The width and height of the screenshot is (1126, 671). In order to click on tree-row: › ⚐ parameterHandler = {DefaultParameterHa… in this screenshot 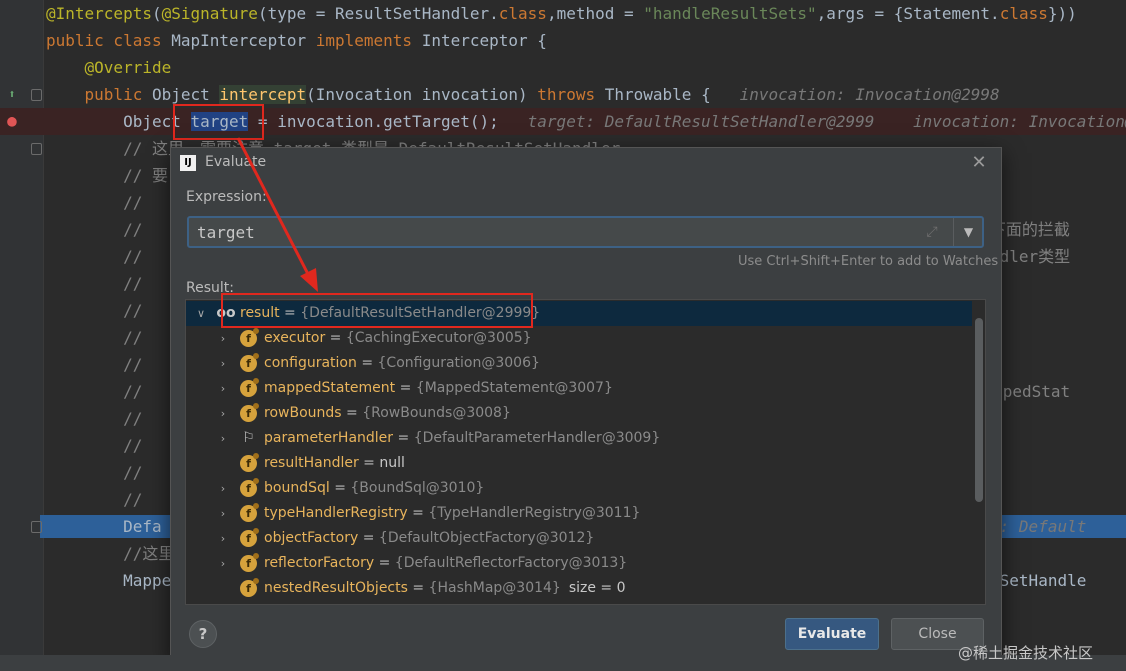, I will do `click(579, 438)`.